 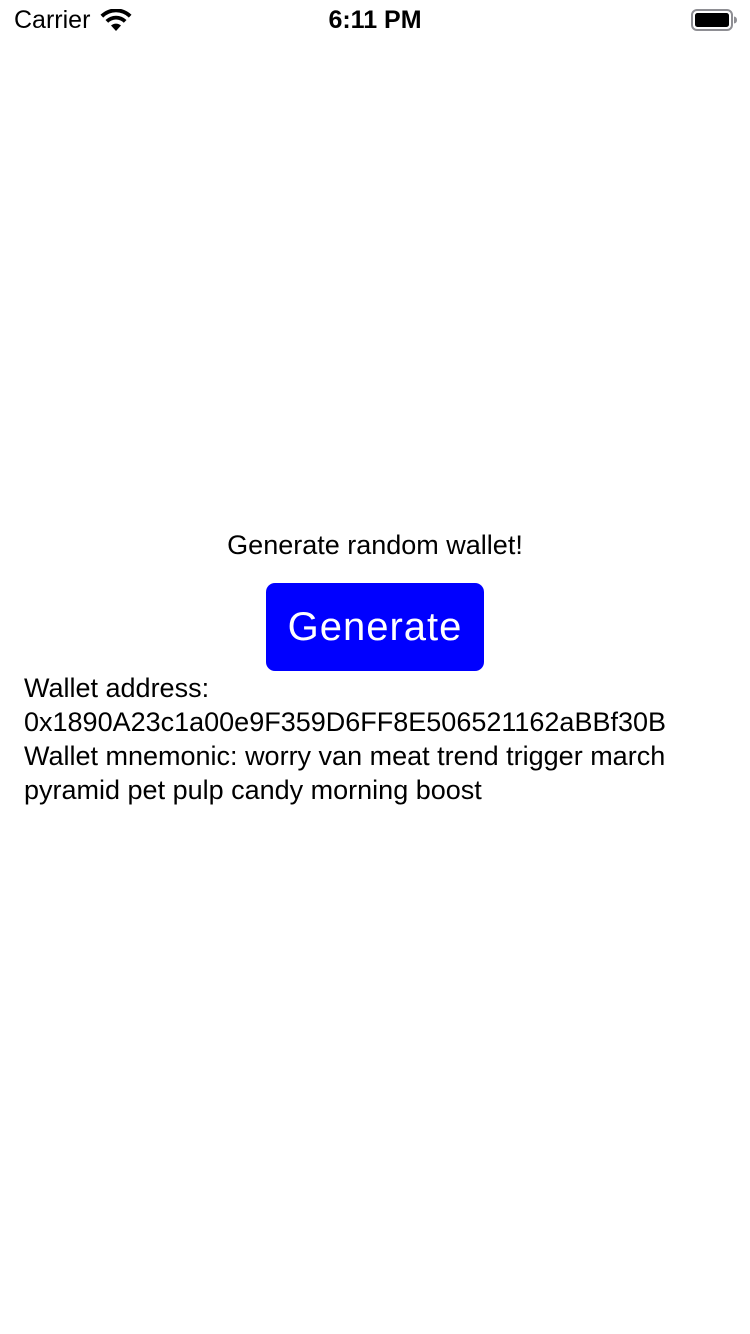 What do you see at coordinates (375, 627) in the screenshot?
I see `generate-button: Generate` at bounding box center [375, 627].